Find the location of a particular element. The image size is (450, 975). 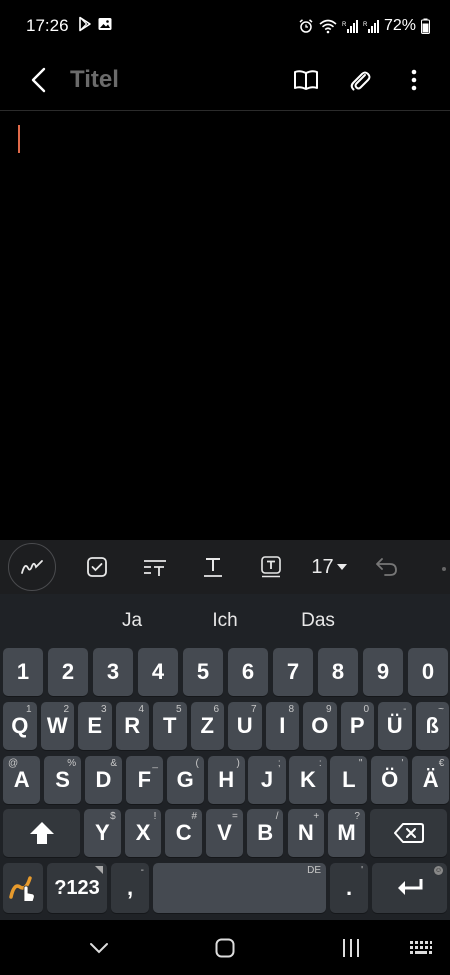

key-r: R4 is located at coordinates (132, 726).